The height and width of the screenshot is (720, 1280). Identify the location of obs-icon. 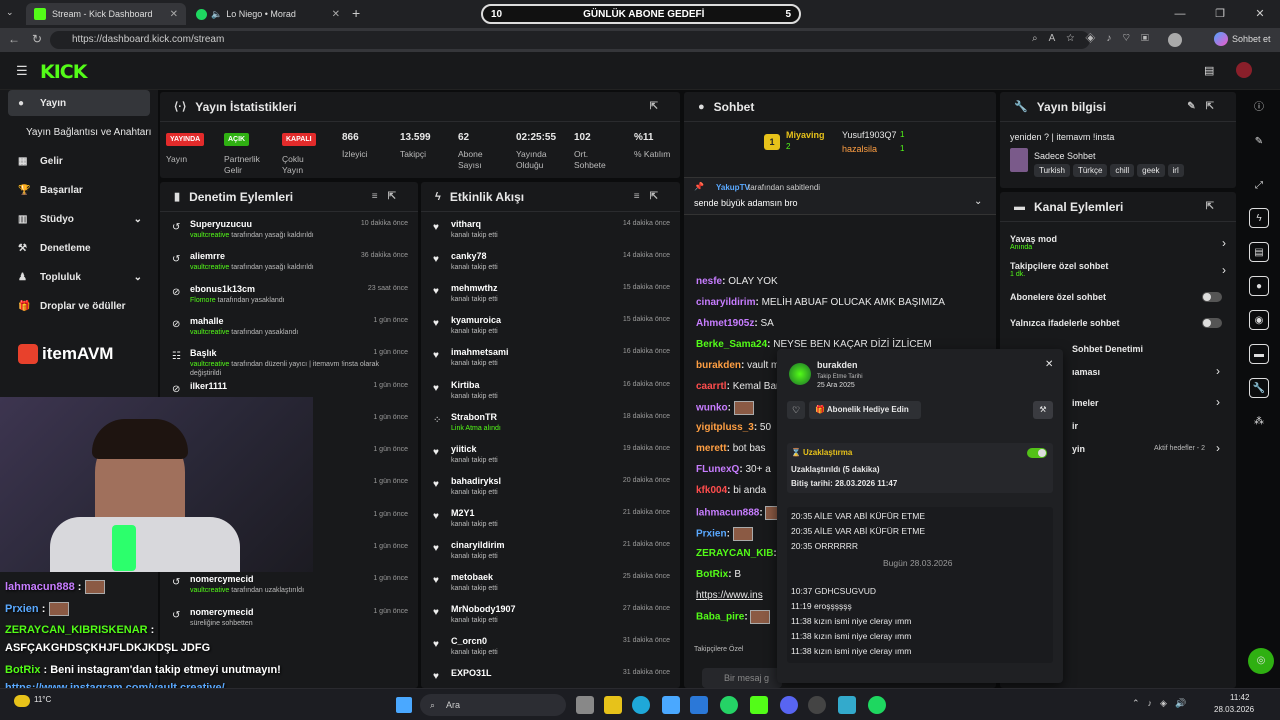
(817, 705).